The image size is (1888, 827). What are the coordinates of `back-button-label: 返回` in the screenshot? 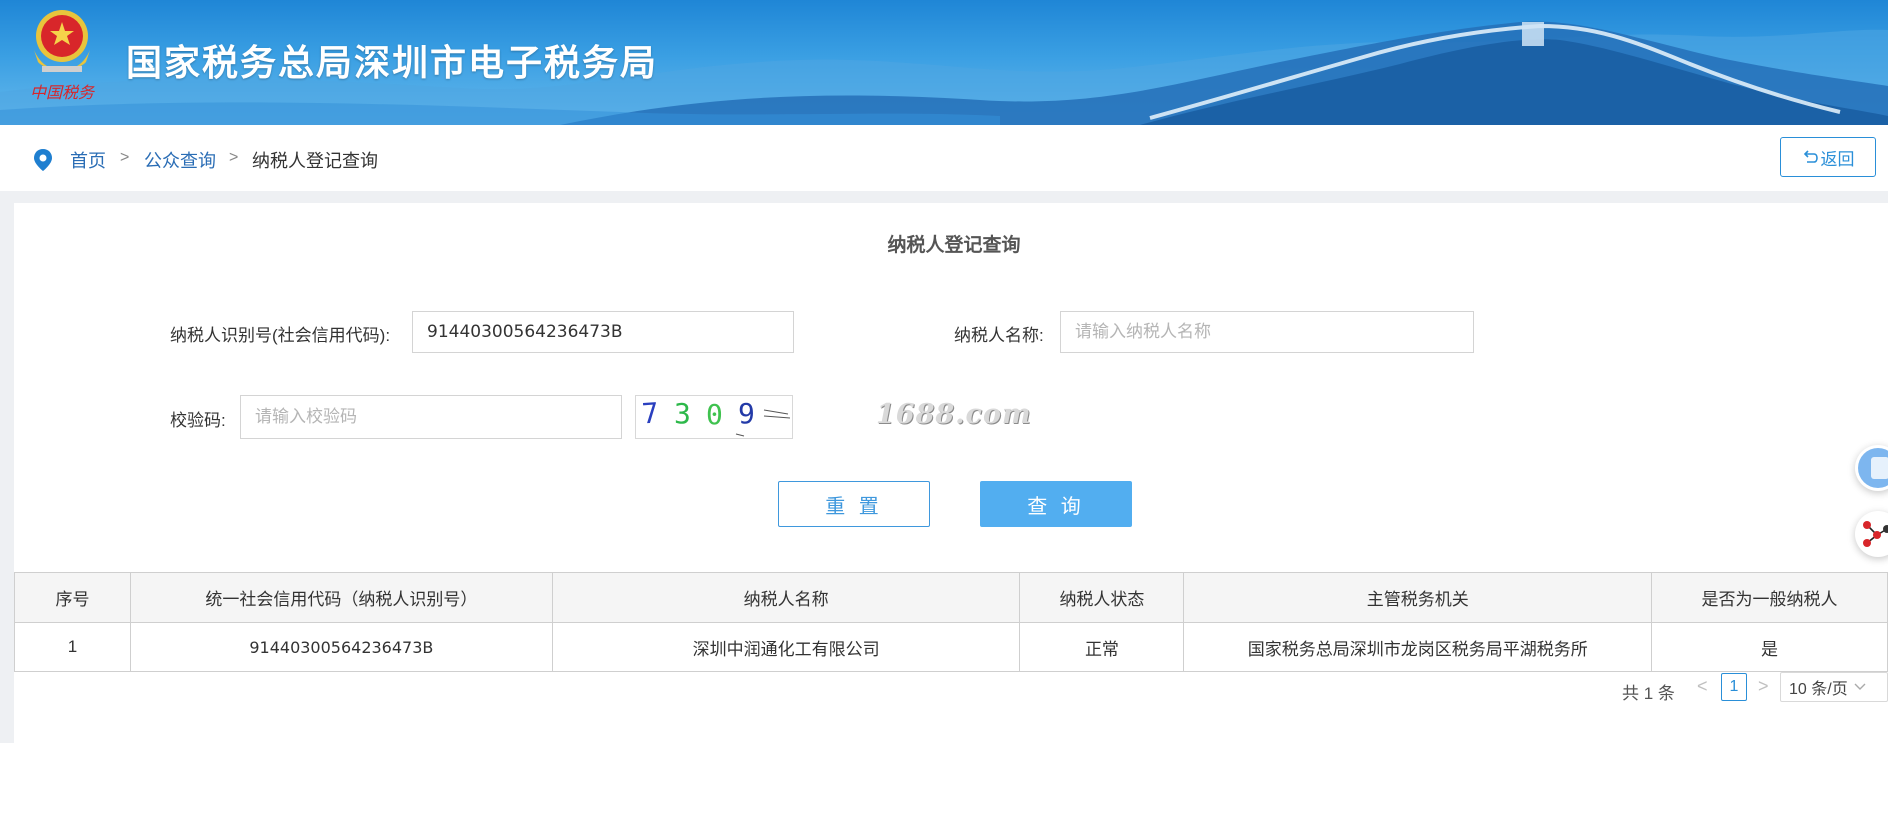 It's located at (1837, 159).